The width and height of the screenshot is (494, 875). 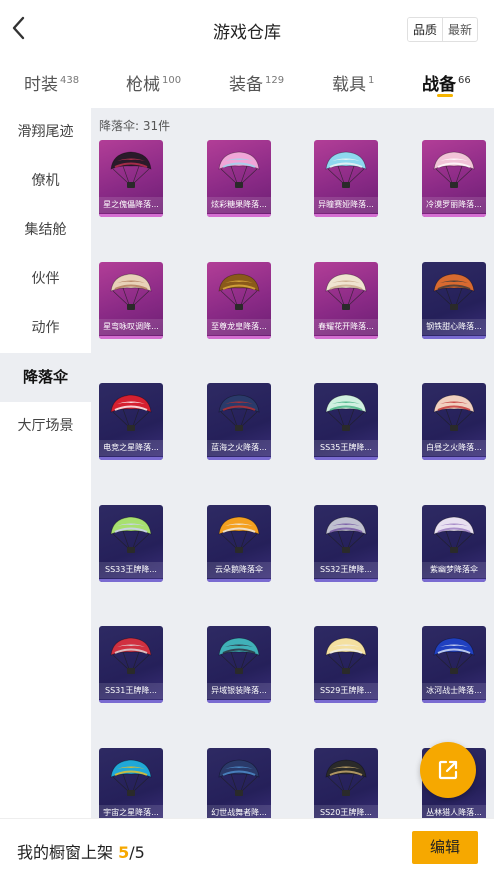 I want to click on showcase-total-count: /5, so click(x=137, y=852).